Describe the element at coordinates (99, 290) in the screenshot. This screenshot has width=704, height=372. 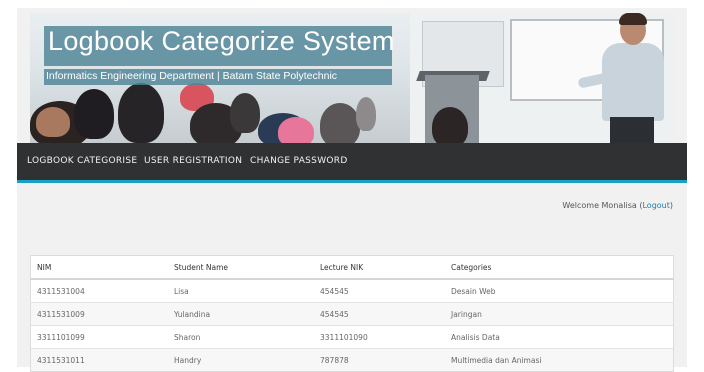
I see `cell-nim: 4311531004` at that location.